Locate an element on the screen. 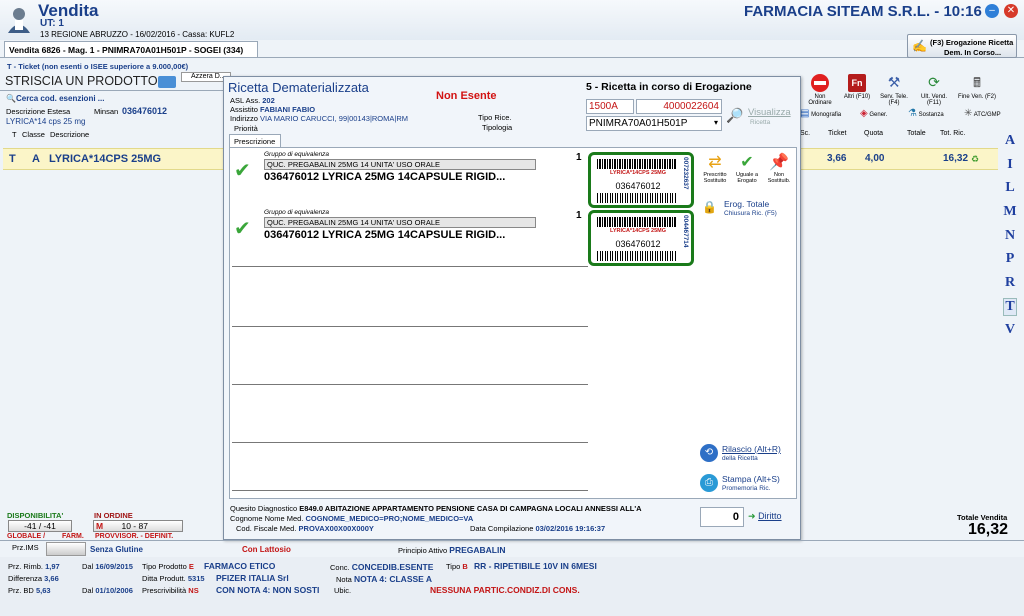 The image size is (1024, 616). index-letter: T is located at coordinates (1010, 307).